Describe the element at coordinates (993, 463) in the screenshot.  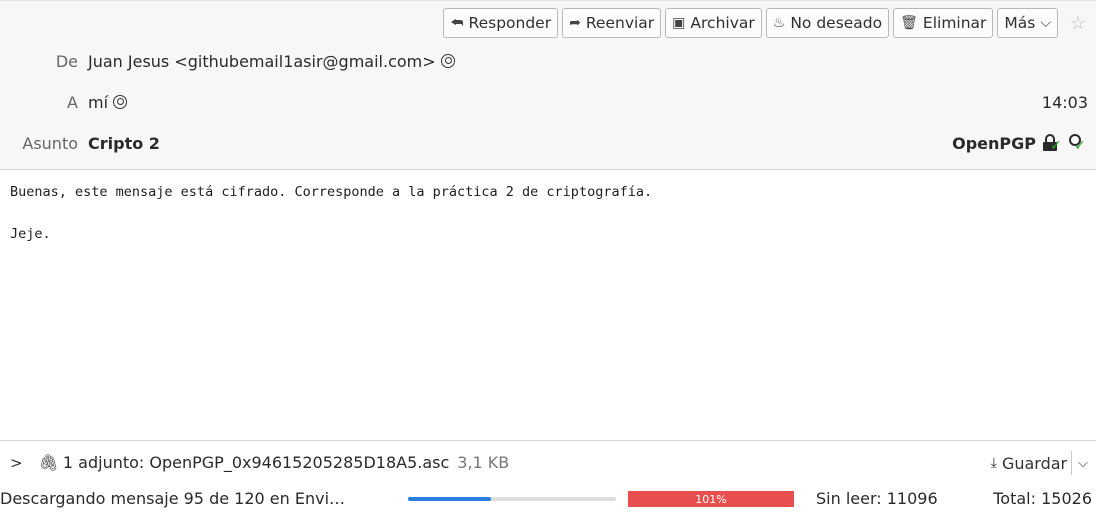
I see `download-icon: ⤓` at that location.